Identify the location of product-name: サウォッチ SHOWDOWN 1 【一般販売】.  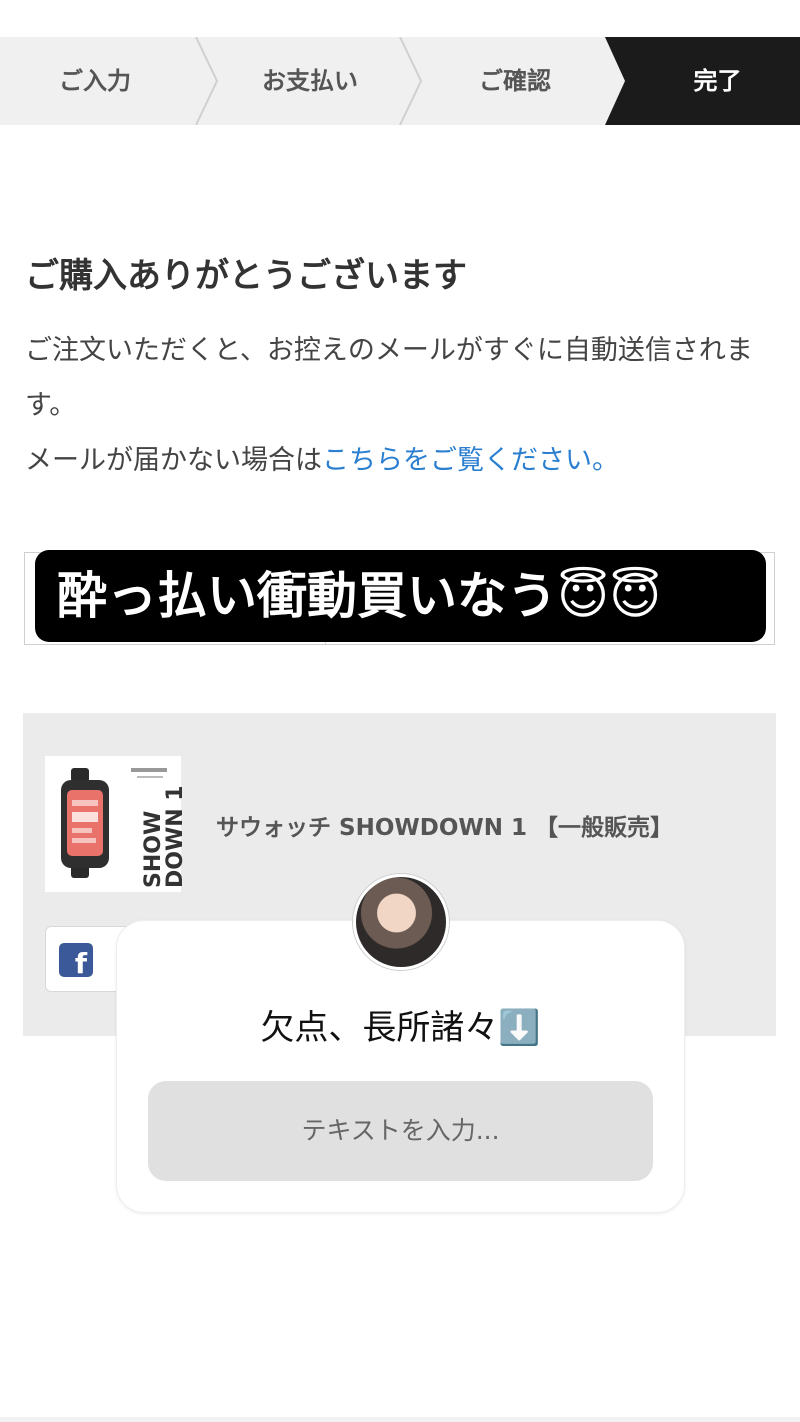
(444, 825).